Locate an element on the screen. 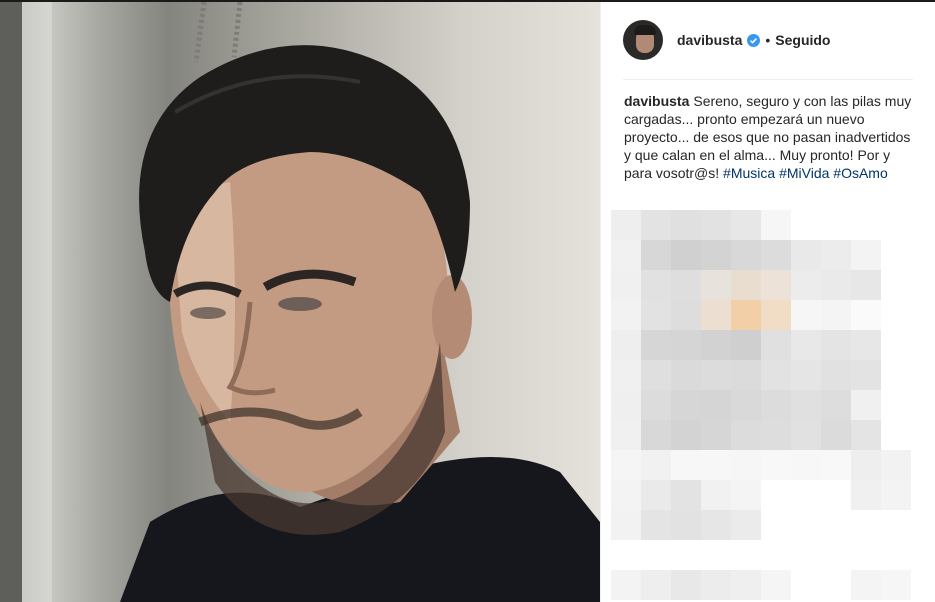 This screenshot has height=602, width=935. ear is located at coordinates (452, 317).